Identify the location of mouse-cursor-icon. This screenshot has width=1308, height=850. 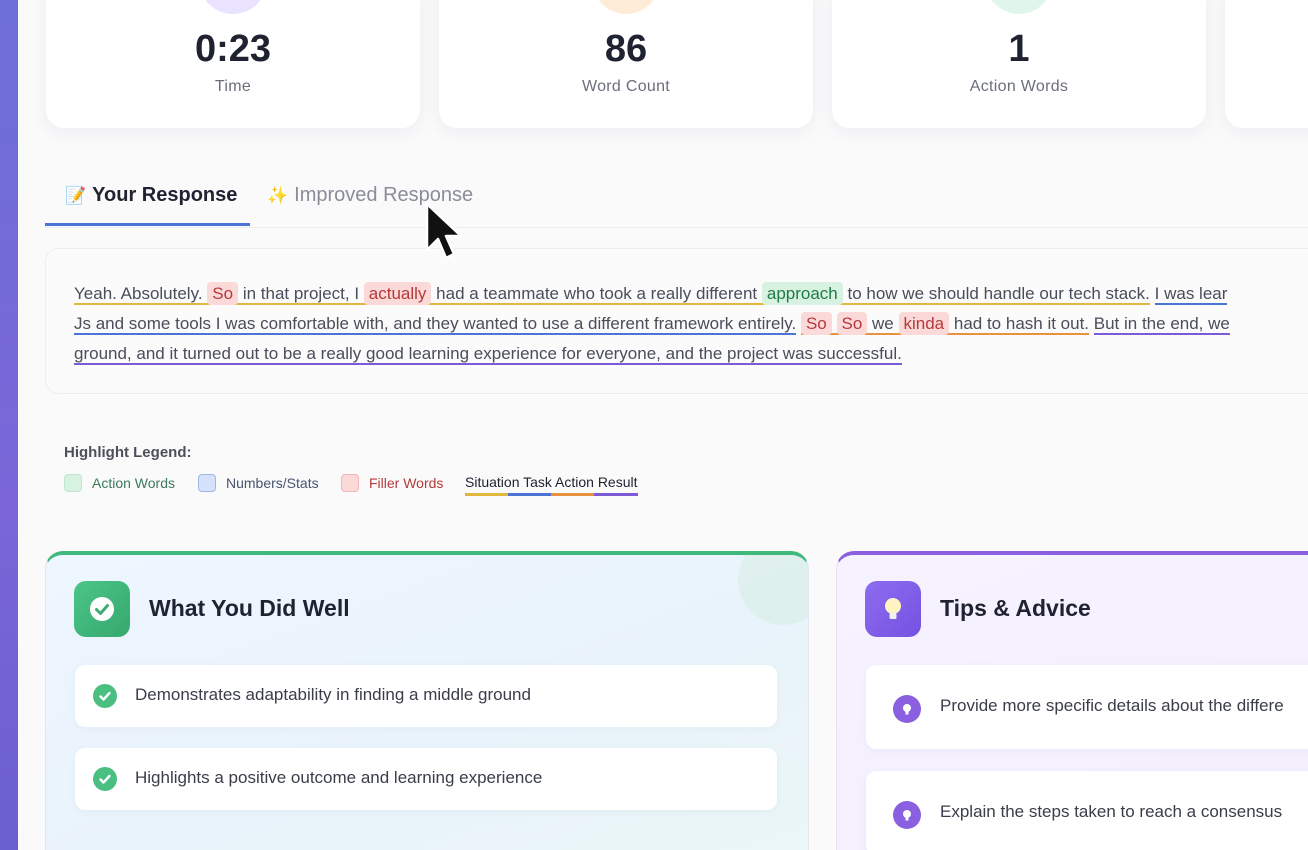
(444, 231).